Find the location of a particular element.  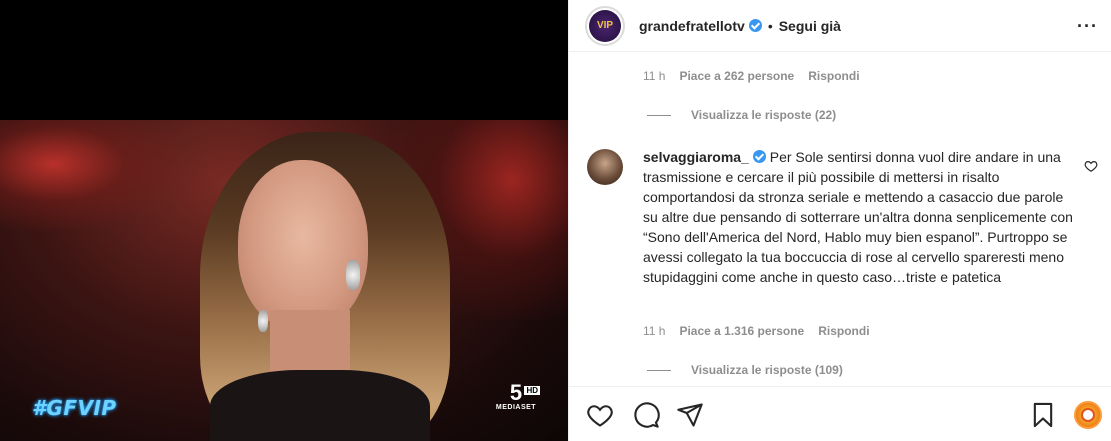

tv-hashtag-overlay: #GFVIP is located at coordinates (74, 408).